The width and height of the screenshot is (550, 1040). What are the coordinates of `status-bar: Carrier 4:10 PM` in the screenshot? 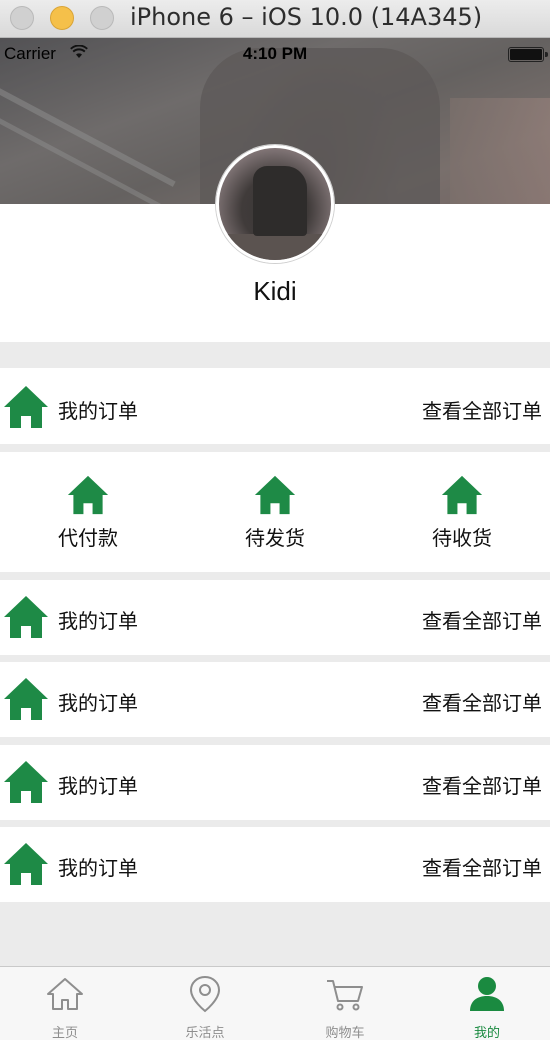 It's located at (275, 55).